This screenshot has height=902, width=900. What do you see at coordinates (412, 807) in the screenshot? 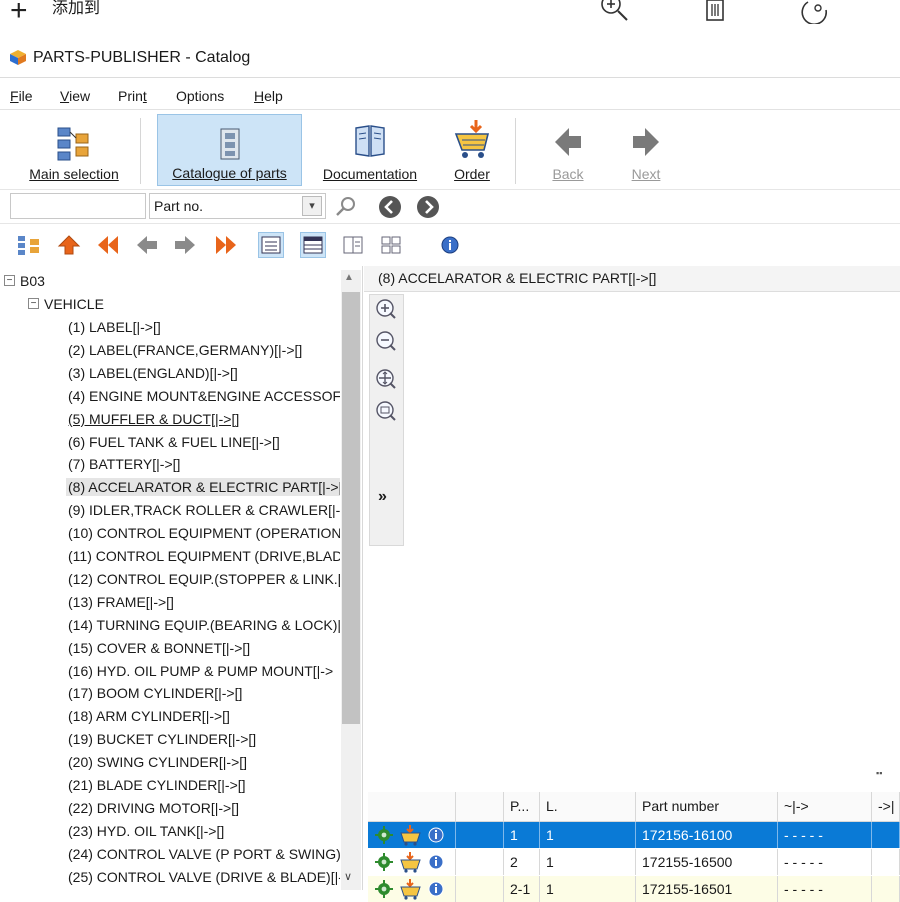
I see `table-header-icons` at bounding box center [412, 807].